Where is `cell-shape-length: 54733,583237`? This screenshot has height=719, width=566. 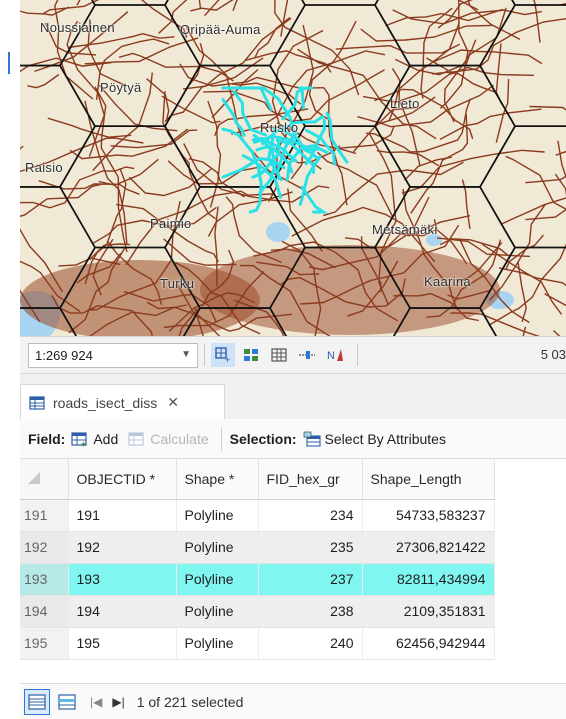 cell-shape-length: 54733,583237 is located at coordinates (428, 515).